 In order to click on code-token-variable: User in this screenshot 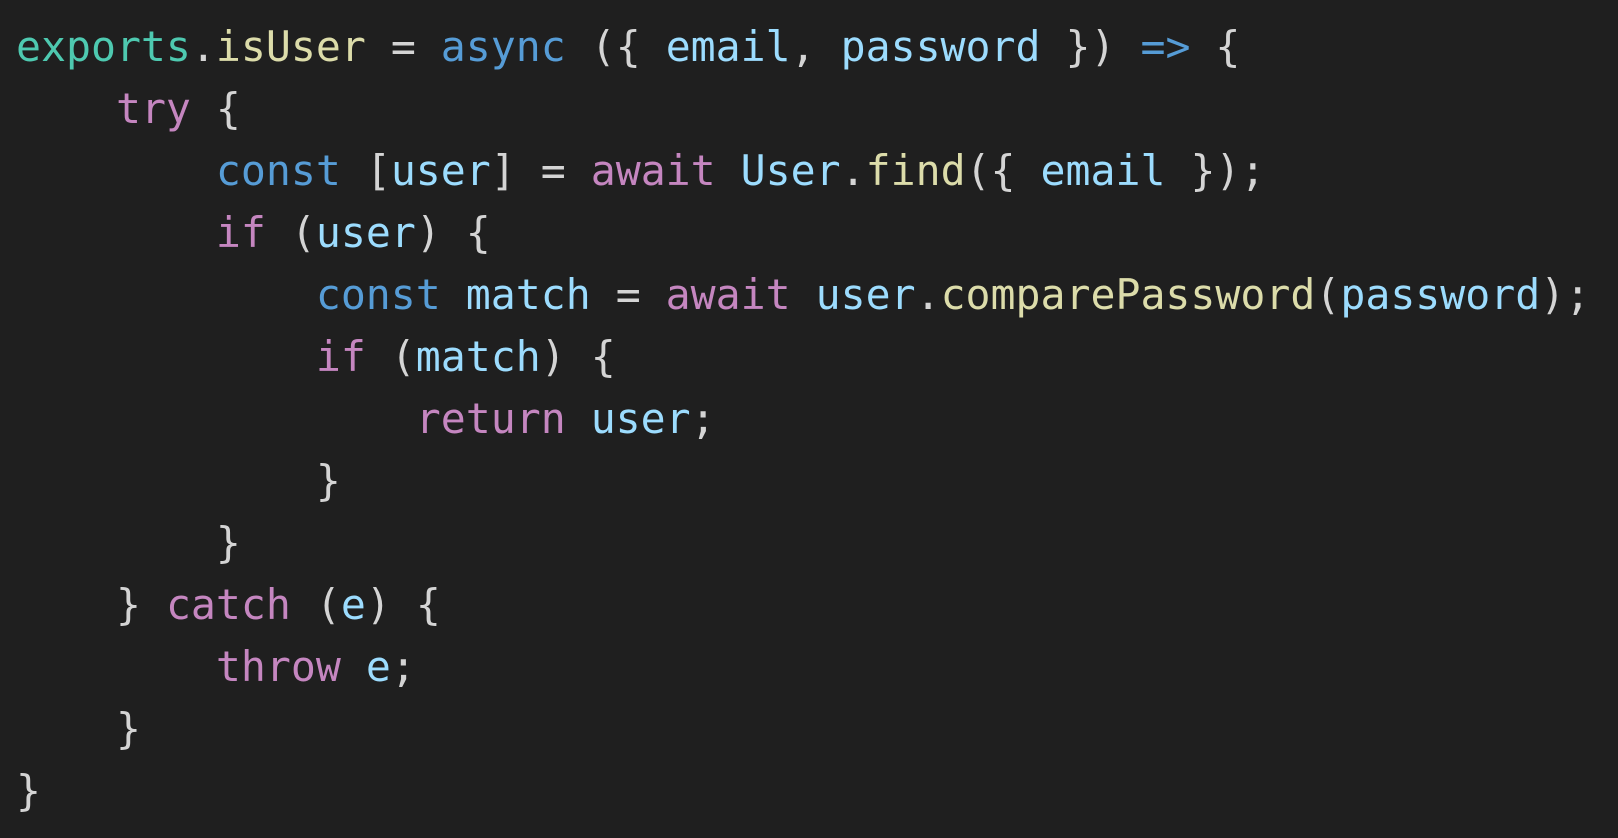, I will do `click(790, 170)`.